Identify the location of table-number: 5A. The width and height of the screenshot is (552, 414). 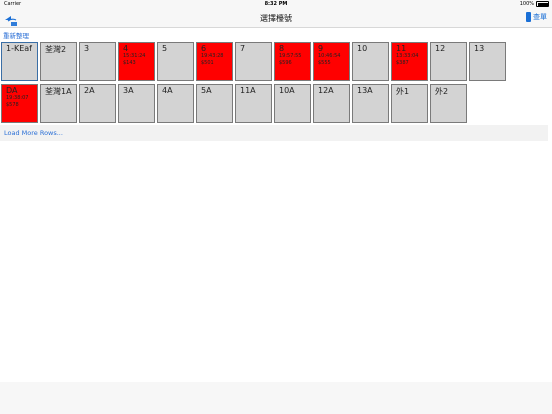
(206, 90).